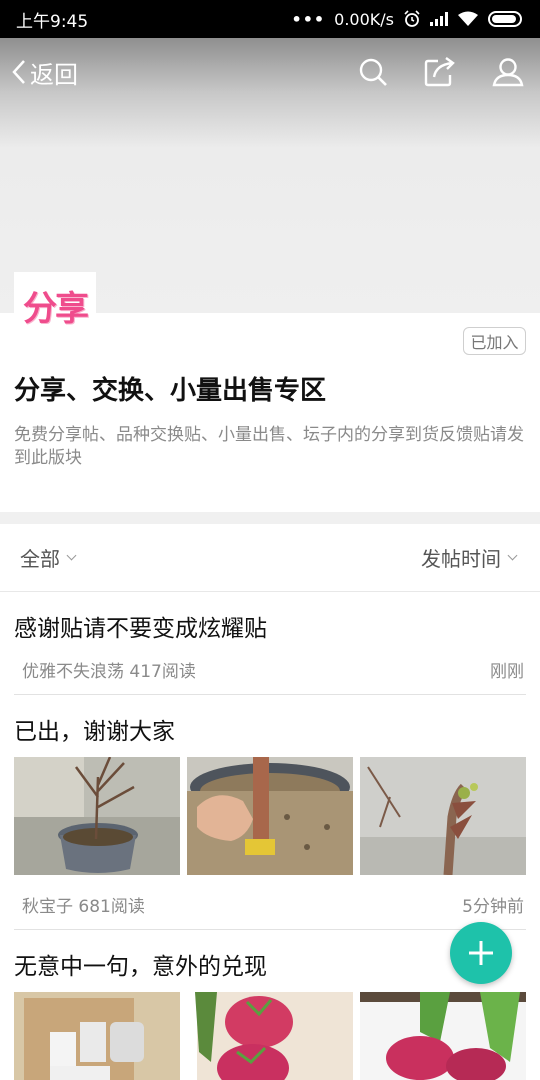 Image resolution: width=540 pixels, height=1080 pixels. I want to click on forum-title: 分享、交换、小量出售专区, so click(170, 391).